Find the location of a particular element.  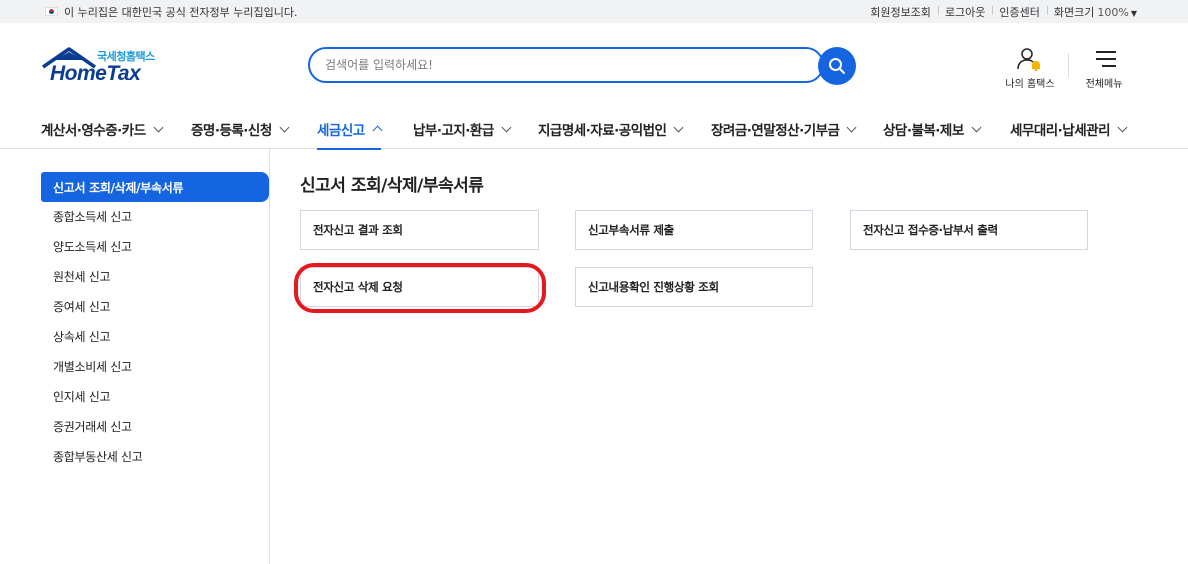

sidebar-item-transfer-tax: 양도소득세 신고 is located at coordinates (155, 246).